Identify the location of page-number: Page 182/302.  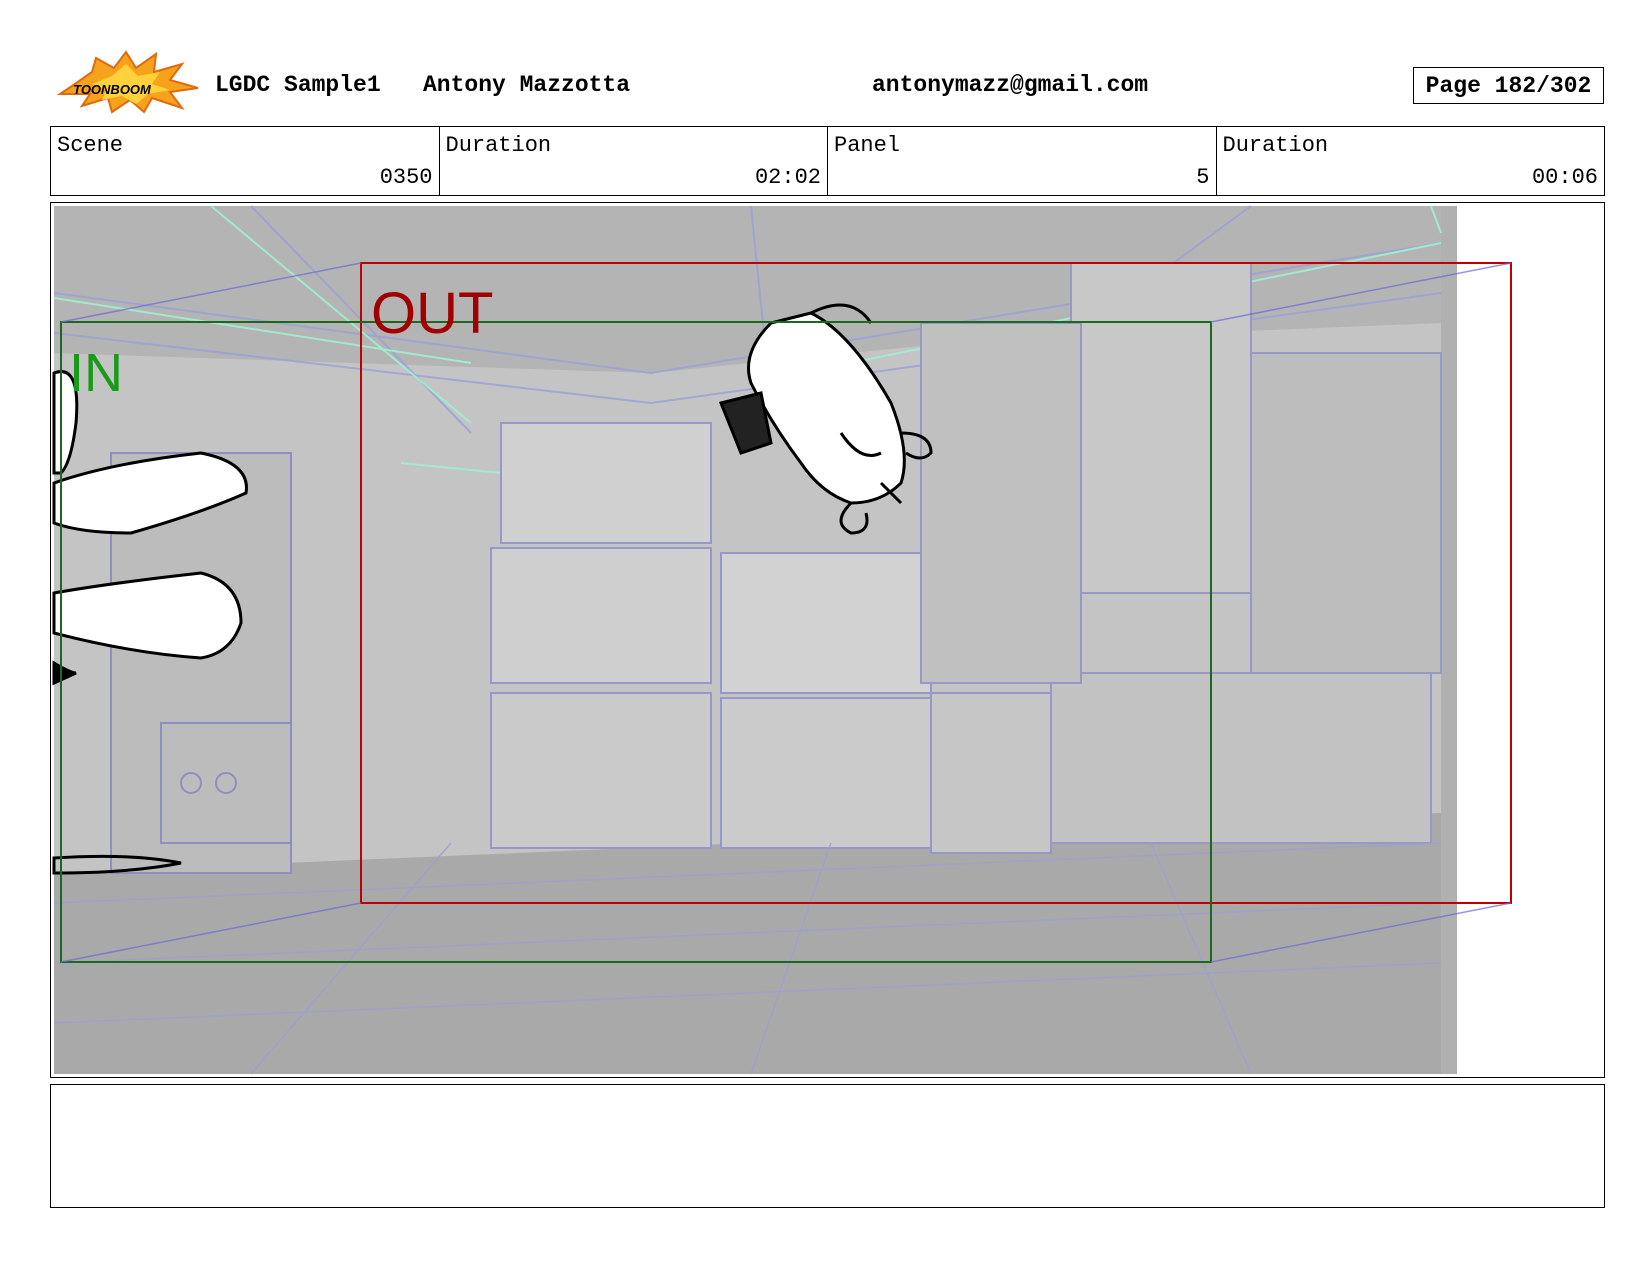
(1508, 85).